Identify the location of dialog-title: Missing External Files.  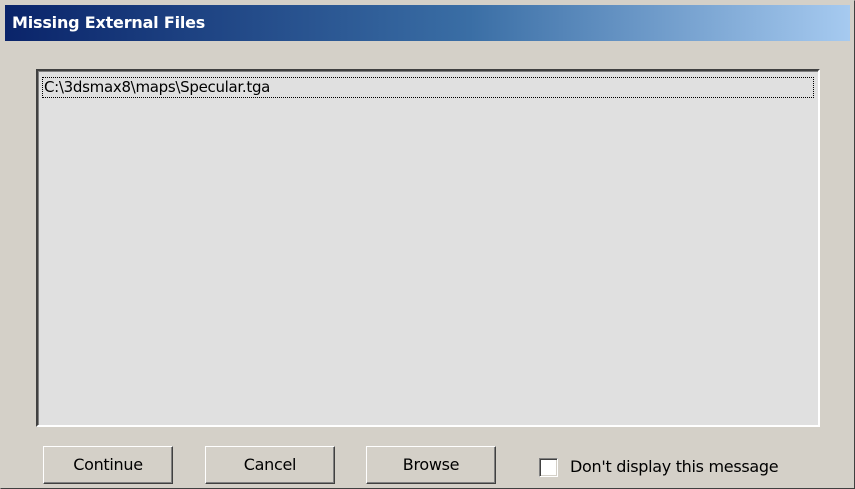
(109, 22).